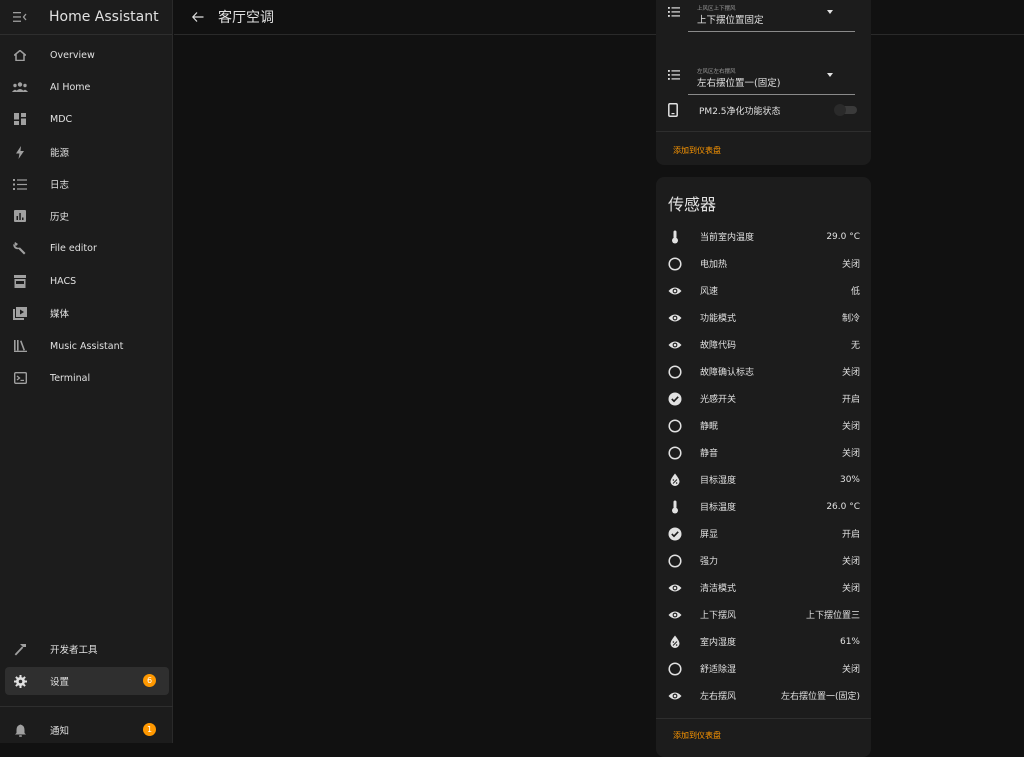  Describe the element at coordinates (674, 12) in the screenshot. I see `list-icon` at that location.